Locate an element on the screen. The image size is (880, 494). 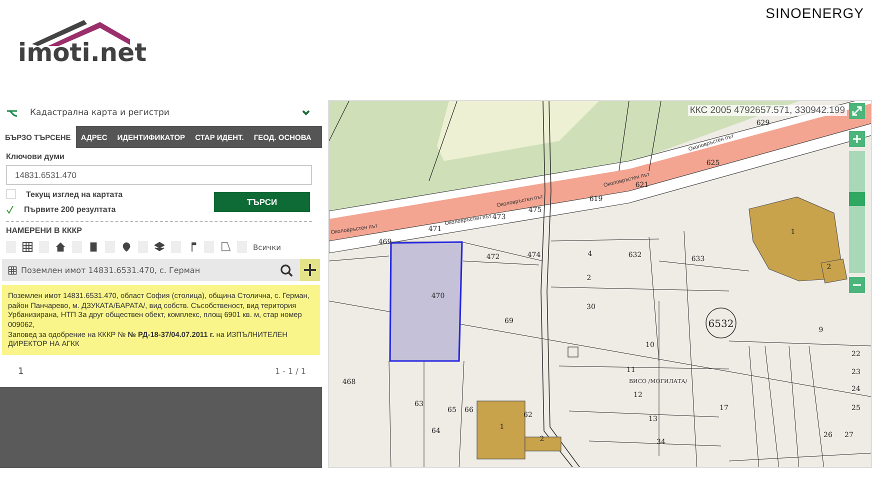
logo-text: imoti.net is located at coordinates (82, 52).